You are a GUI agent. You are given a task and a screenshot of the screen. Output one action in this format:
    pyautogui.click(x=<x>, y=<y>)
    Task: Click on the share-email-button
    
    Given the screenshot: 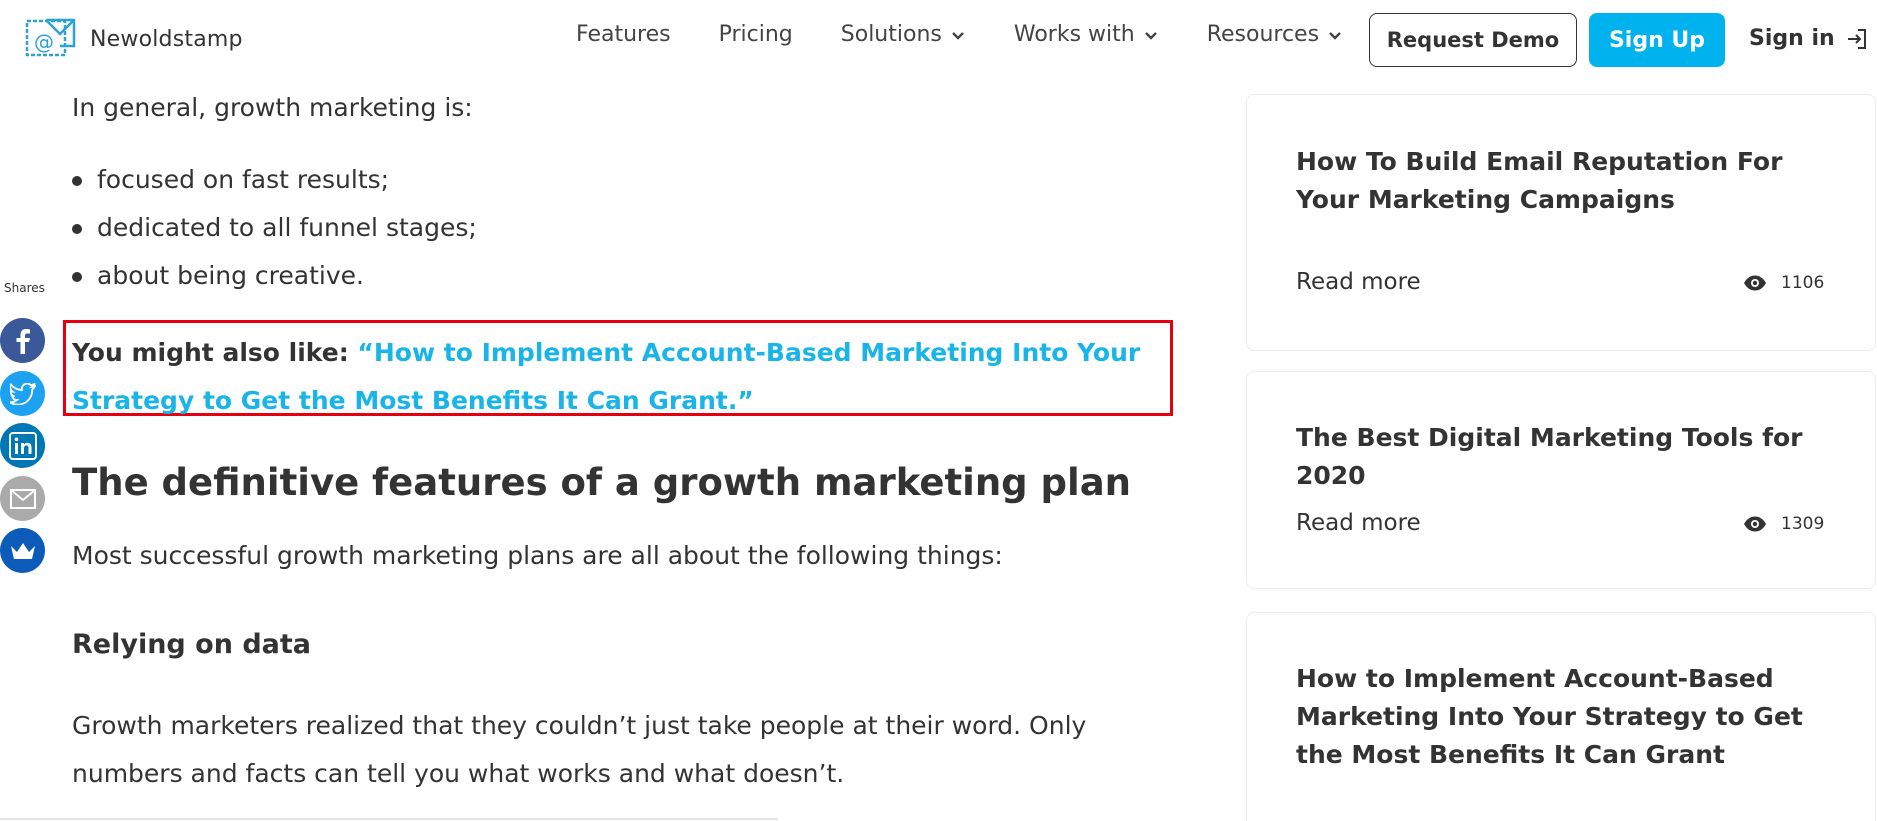 What is the action you would take?
    pyautogui.click(x=22, y=498)
    